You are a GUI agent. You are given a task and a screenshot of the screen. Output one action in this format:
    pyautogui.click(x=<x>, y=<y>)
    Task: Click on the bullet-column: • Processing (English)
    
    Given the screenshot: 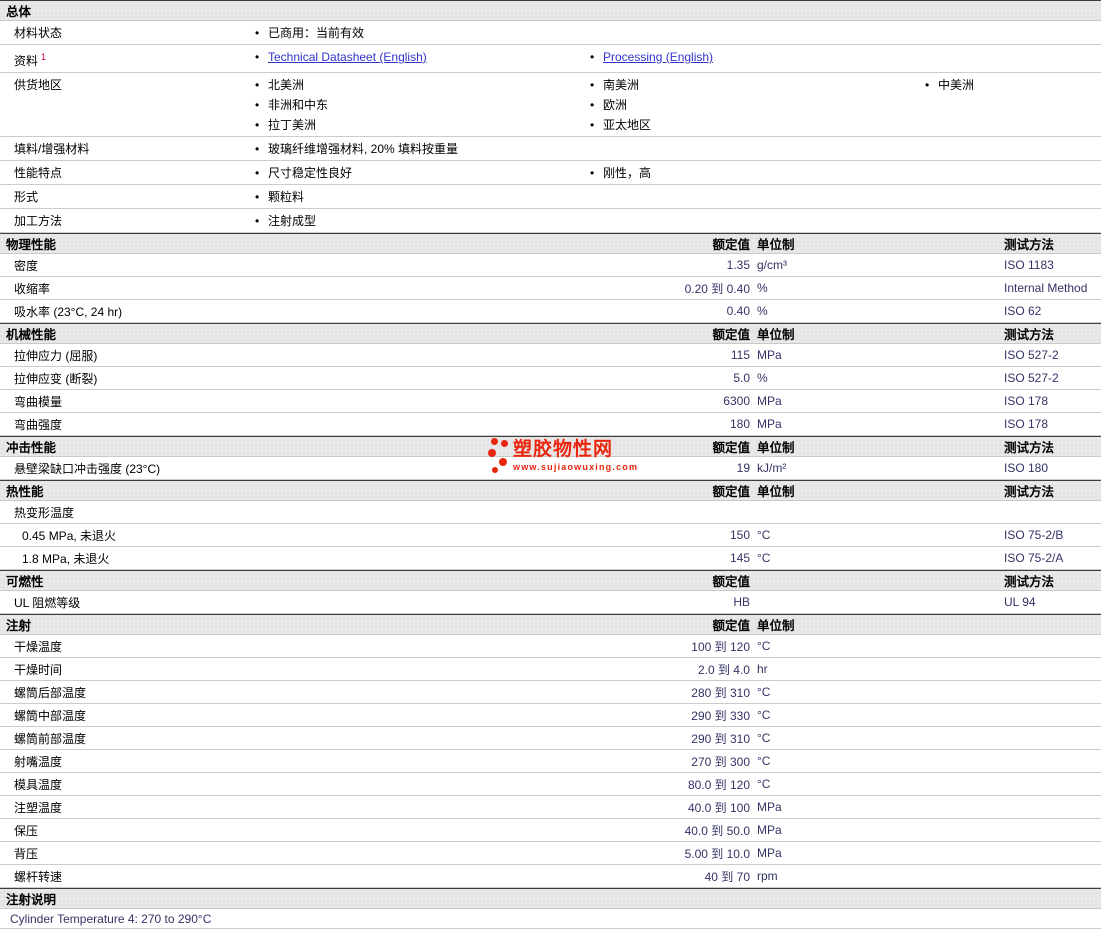 What is the action you would take?
    pyautogui.click(x=838, y=57)
    